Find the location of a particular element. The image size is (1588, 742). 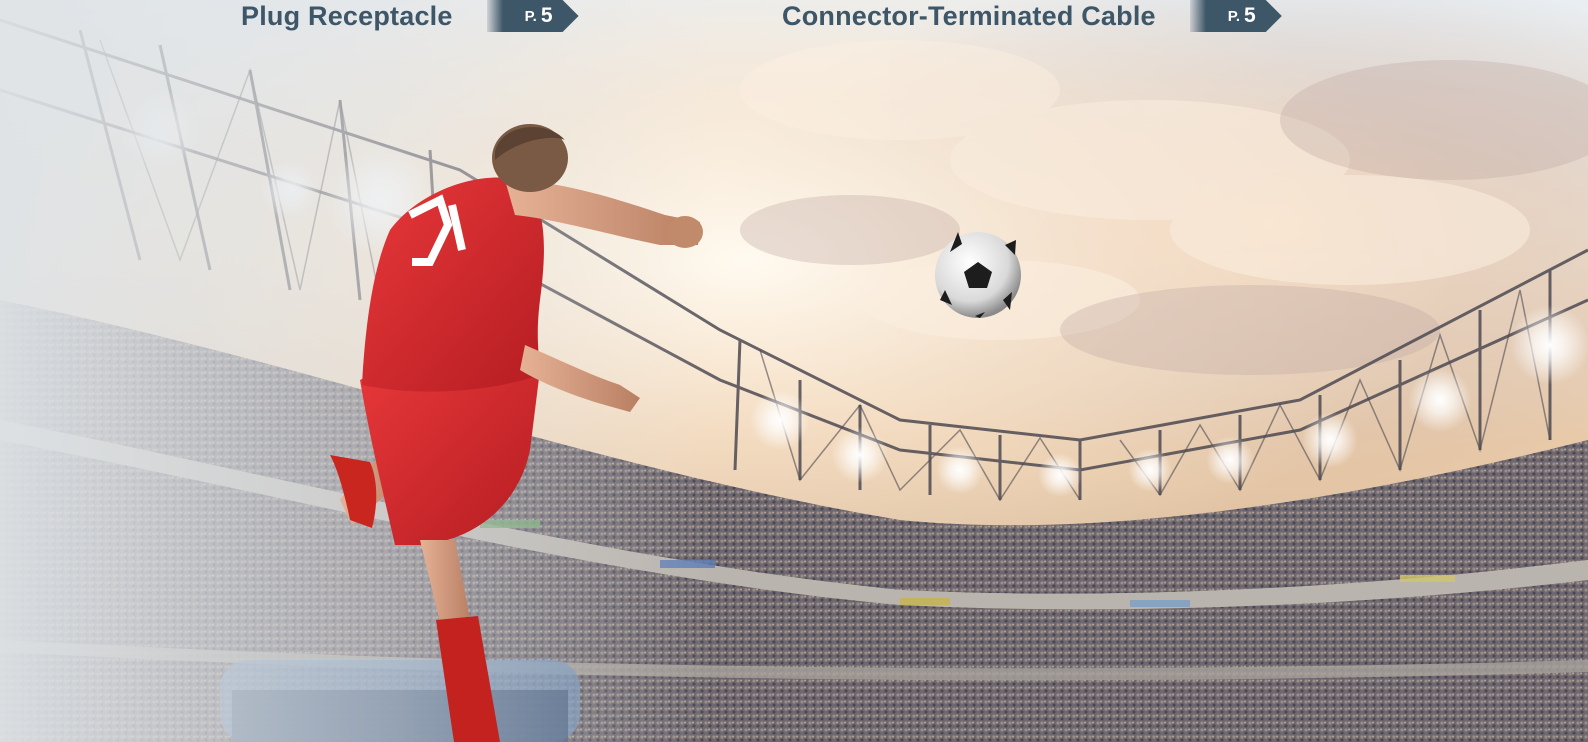

page-tag-connector-terminated-cable: P. 5 is located at coordinates (1235, 16).